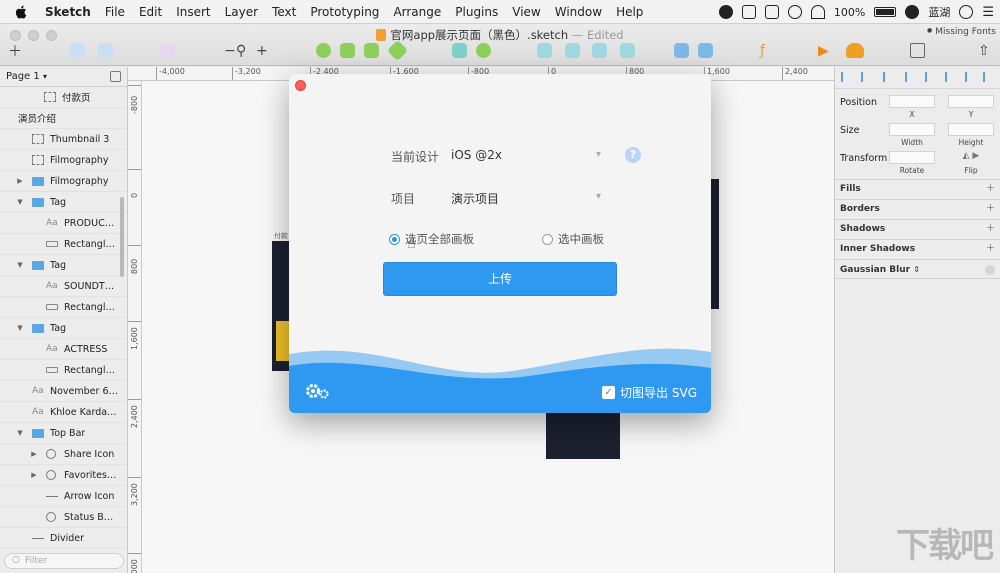 Image resolution: width=1000 pixels, height=573 pixels. Describe the element at coordinates (15, 51) in the screenshot. I see `insert-plus-icon: ＋` at that location.